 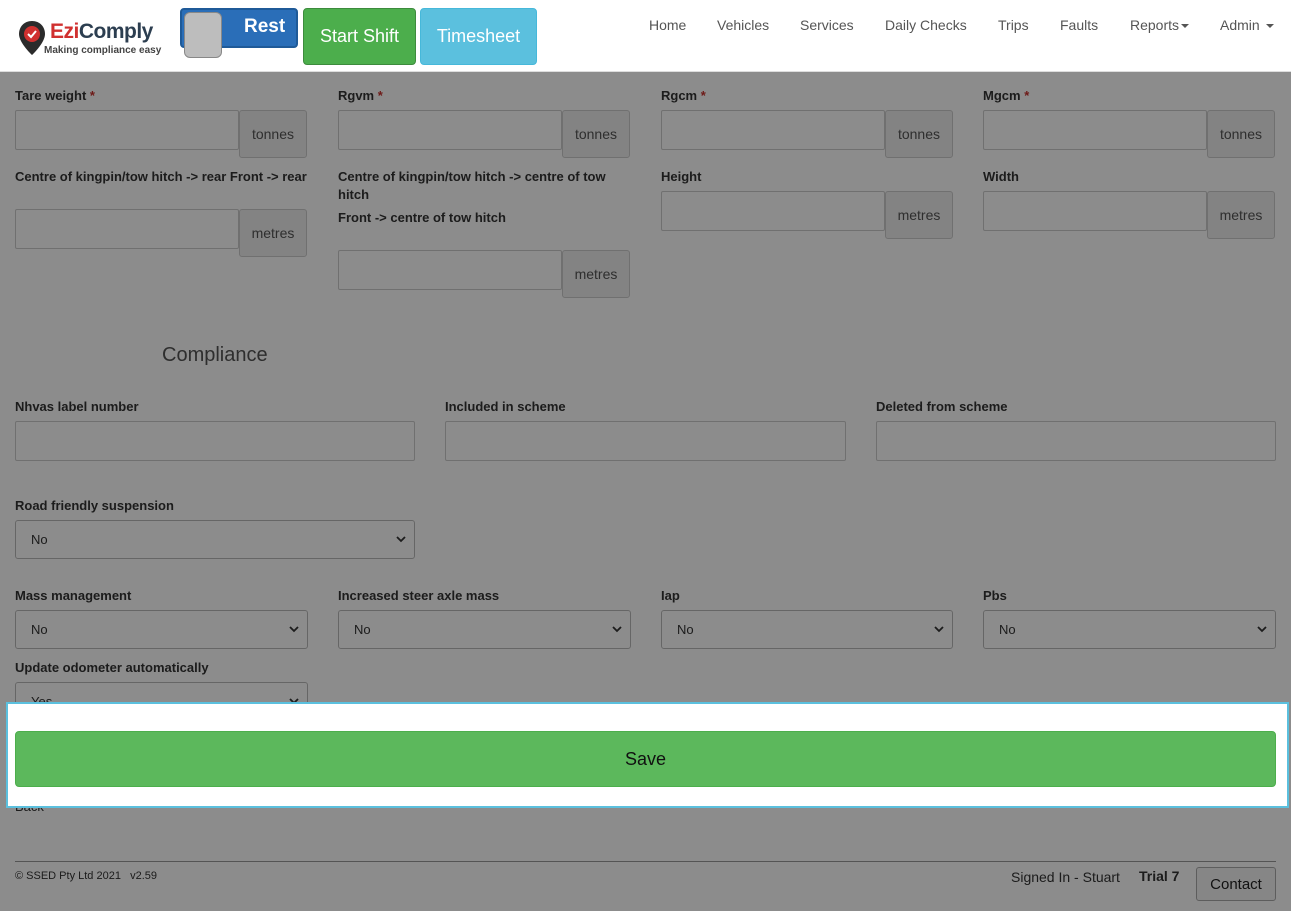 I want to click on nav-reports: Reports, so click(x=1160, y=25).